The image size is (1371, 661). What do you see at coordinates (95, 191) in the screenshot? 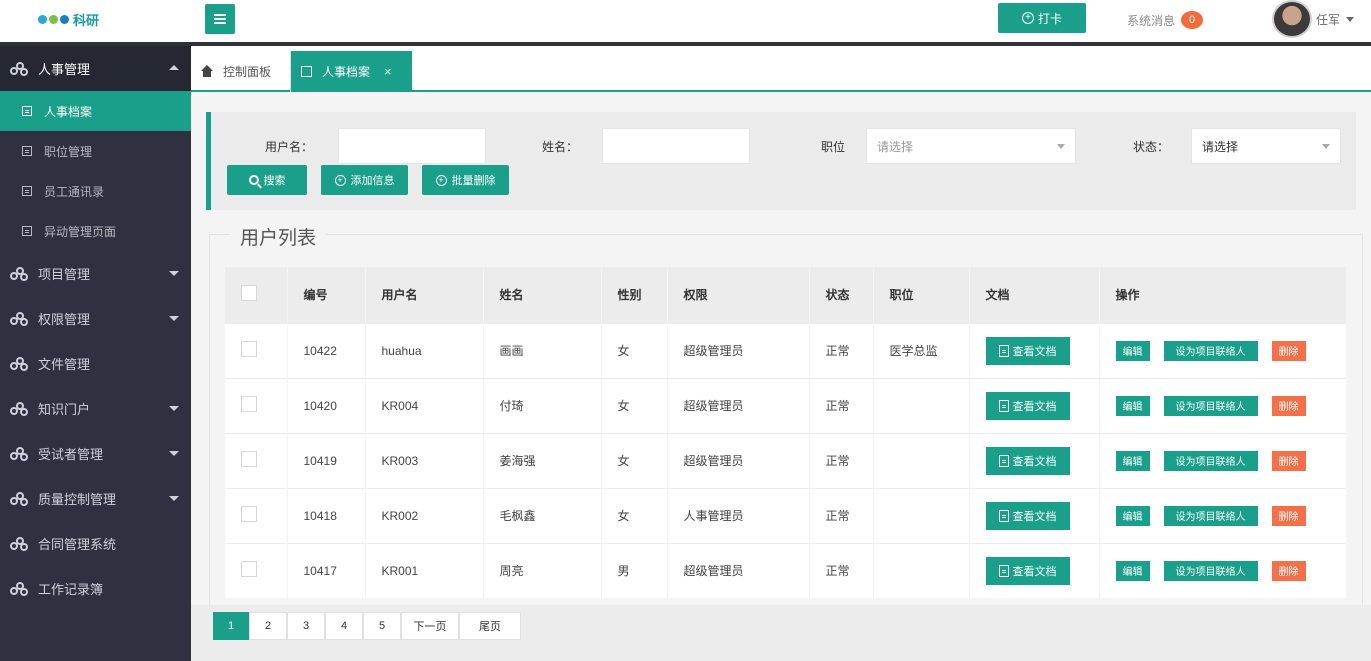
I see `sidebar-item-directory: 员工通讯录` at bounding box center [95, 191].